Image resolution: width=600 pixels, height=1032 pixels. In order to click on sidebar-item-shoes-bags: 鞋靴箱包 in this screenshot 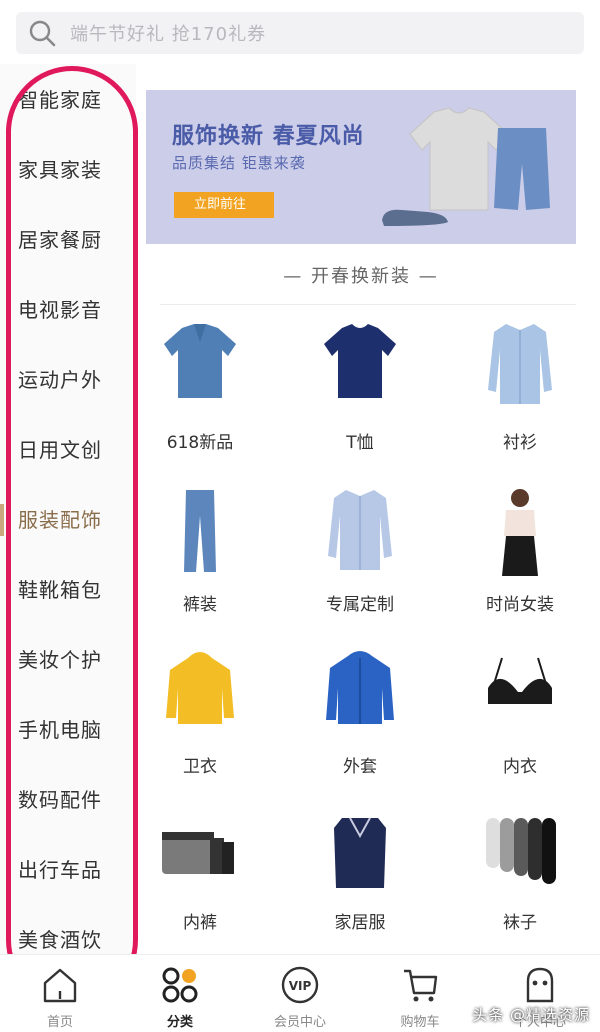, I will do `click(60, 588)`.